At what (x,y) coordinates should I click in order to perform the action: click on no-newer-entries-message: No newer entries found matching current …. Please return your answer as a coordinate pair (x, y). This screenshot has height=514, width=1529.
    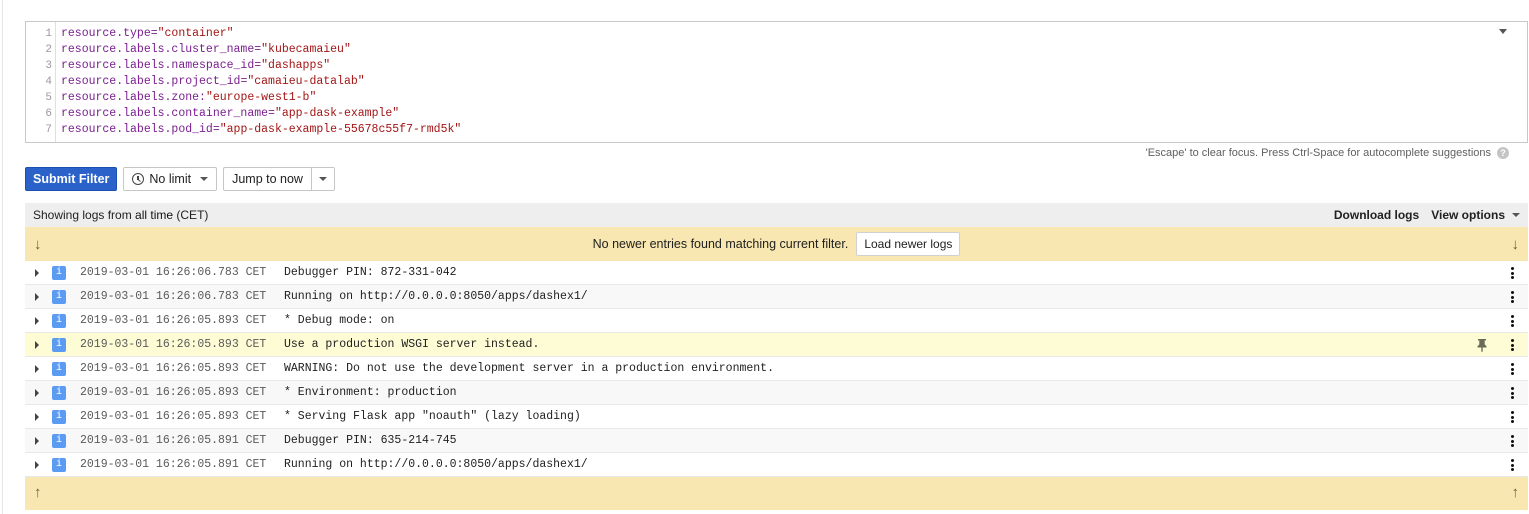
    Looking at the image, I should click on (720, 244).